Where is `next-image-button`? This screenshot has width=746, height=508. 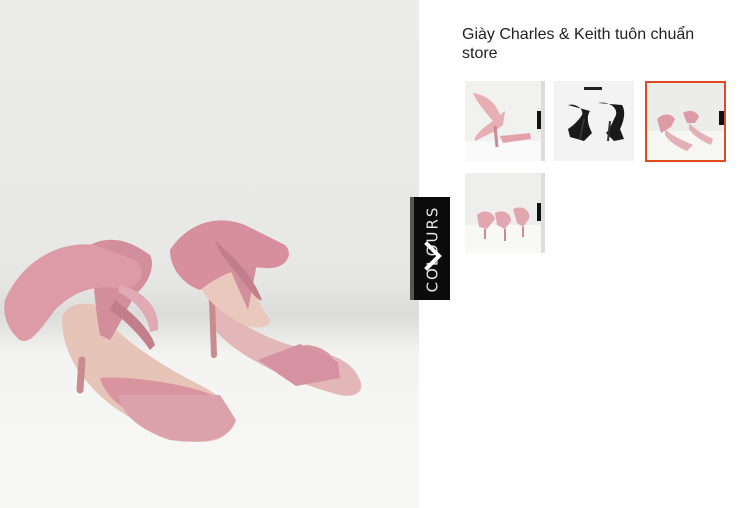
next-image-button is located at coordinates (433, 256).